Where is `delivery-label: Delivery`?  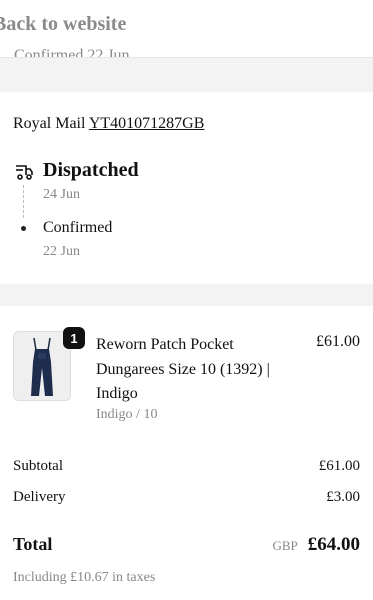 delivery-label: Delivery is located at coordinates (39, 497).